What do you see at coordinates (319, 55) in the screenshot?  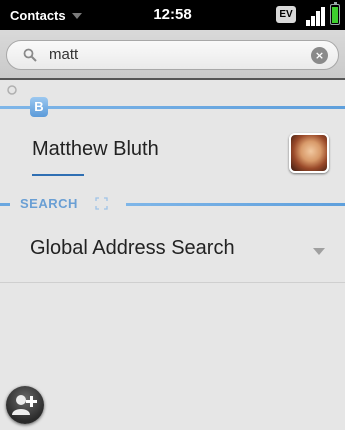 I see `clear-search-button: ×` at bounding box center [319, 55].